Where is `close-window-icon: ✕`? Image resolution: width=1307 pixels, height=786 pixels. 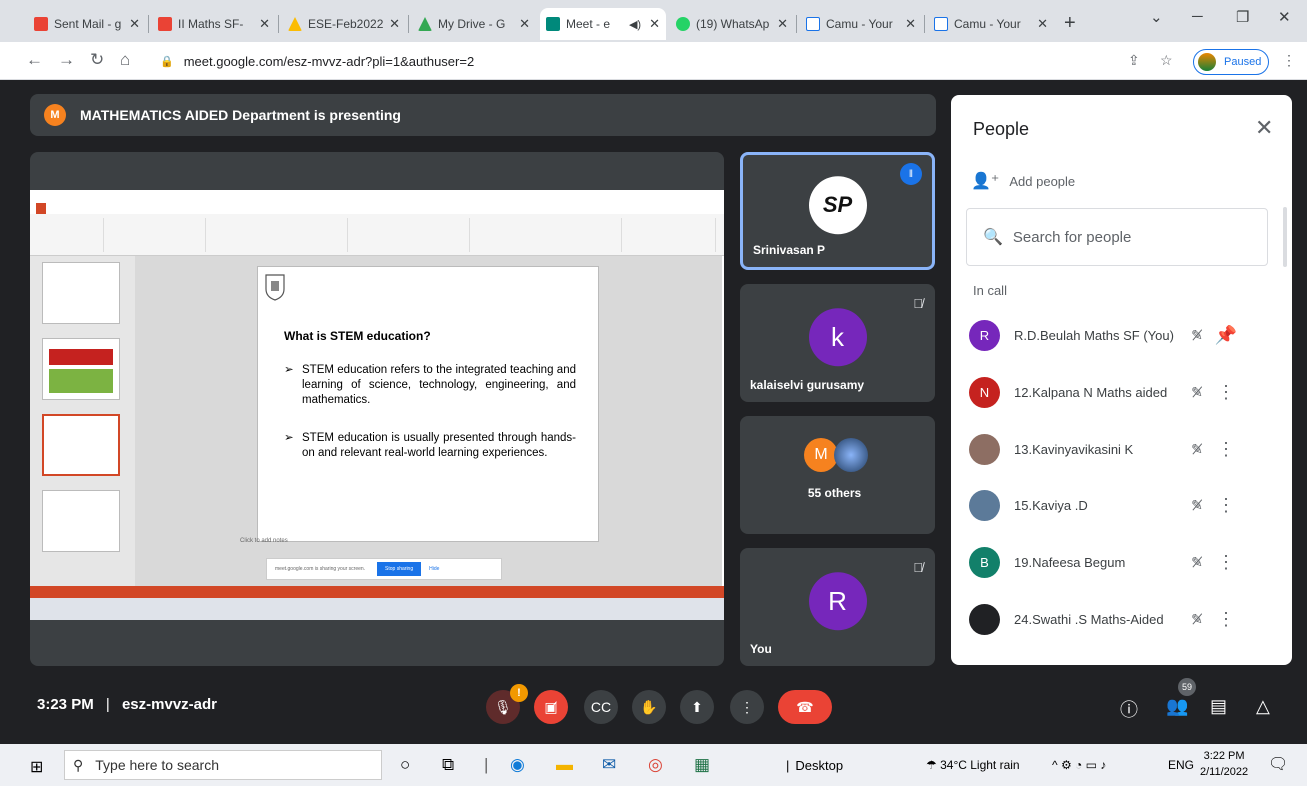
close-window-icon: ✕ is located at coordinates (1284, 17).